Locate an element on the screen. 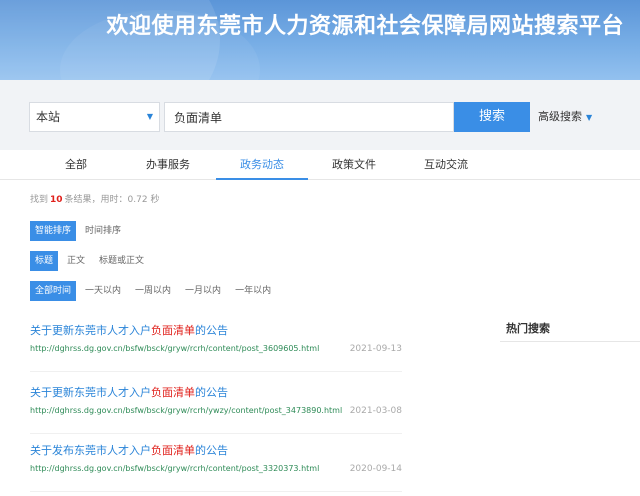 The height and width of the screenshot is (496, 640). result-summary-prefix: 找到 is located at coordinates (39, 200).